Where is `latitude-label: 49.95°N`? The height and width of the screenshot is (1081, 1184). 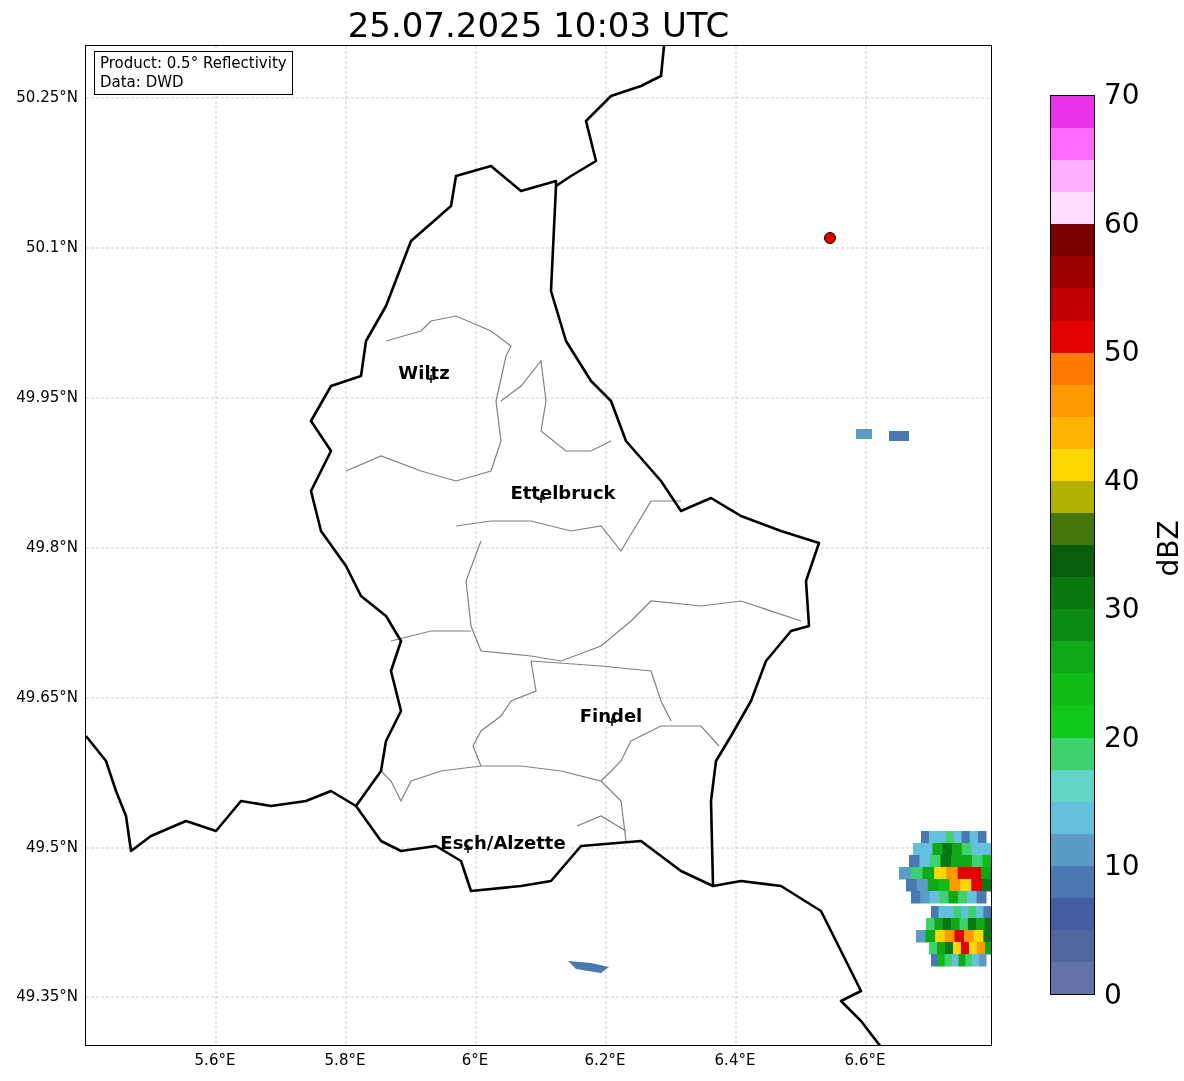 latitude-label: 49.95°N is located at coordinates (47, 397).